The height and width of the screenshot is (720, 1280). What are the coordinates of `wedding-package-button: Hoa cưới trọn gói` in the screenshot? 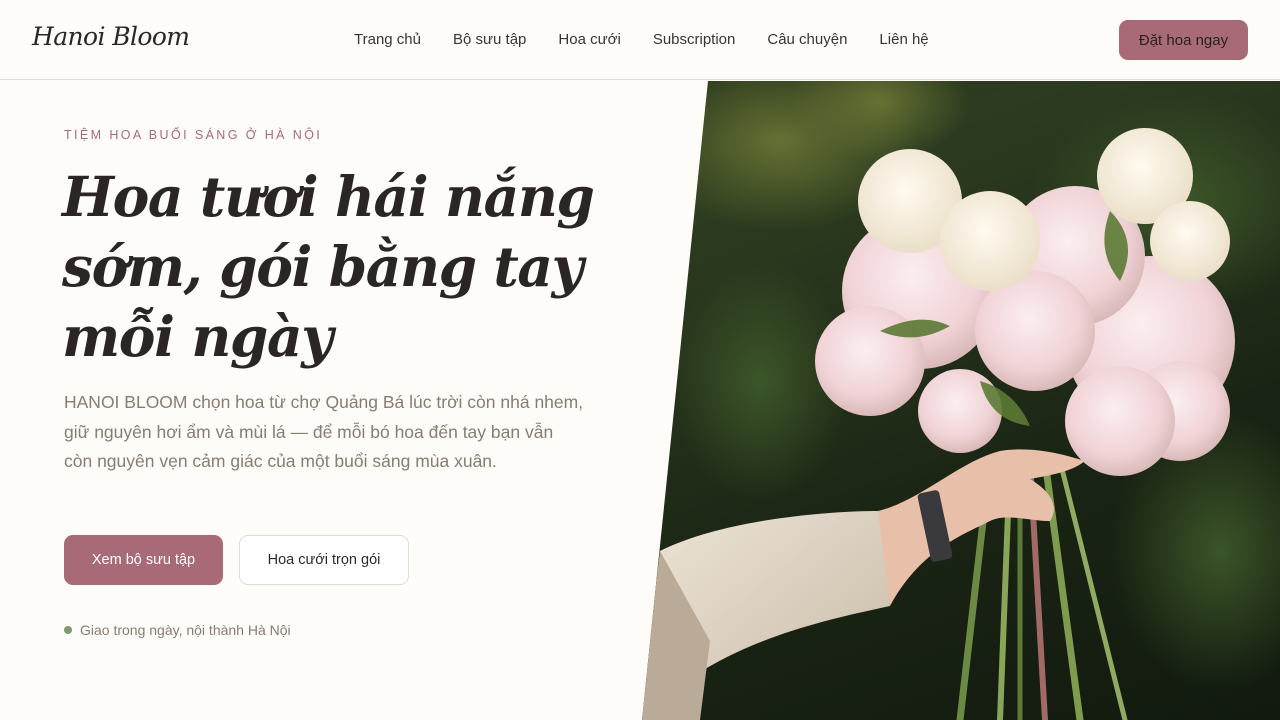 It's located at (324, 560).